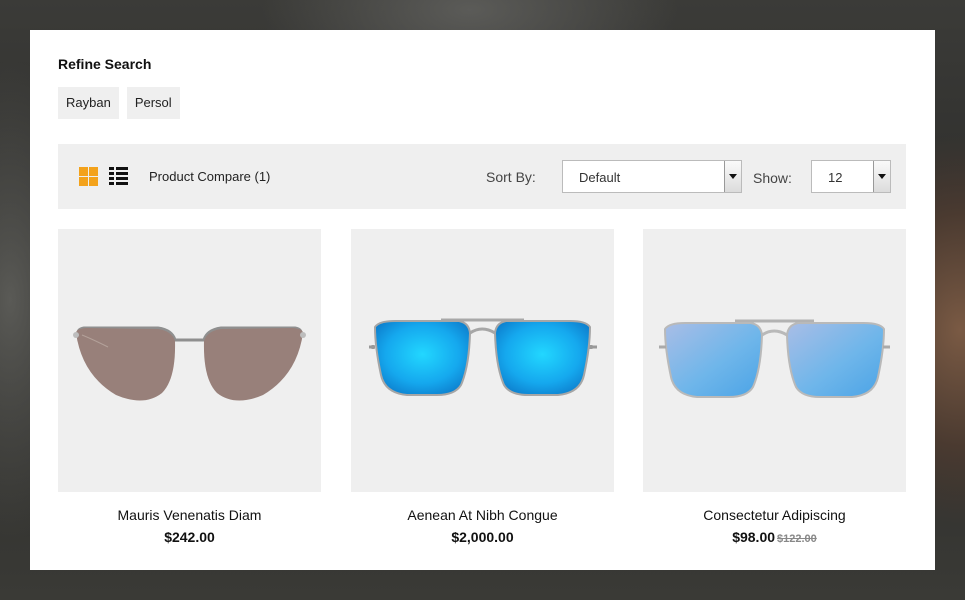 Image resolution: width=965 pixels, height=600 pixels. I want to click on sort-by-label: Sort By:, so click(511, 177).